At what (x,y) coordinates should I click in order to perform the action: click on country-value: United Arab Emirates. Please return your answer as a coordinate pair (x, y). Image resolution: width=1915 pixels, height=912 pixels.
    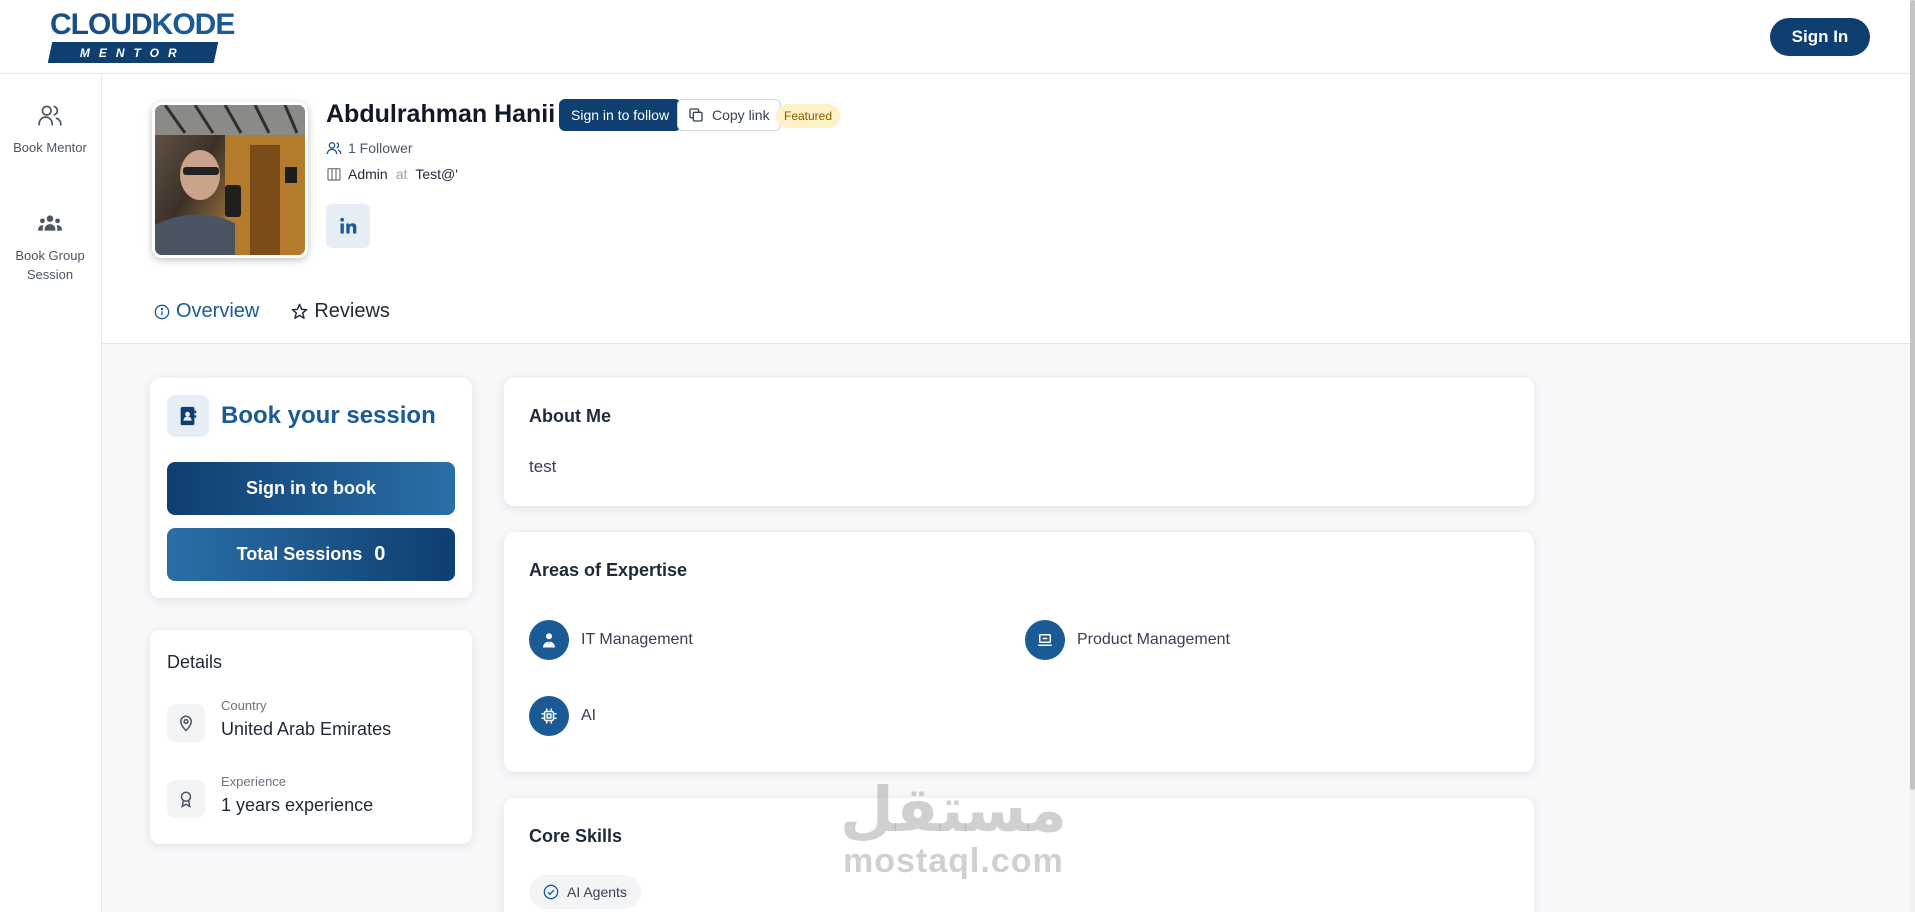
    Looking at the image, I should click on (306, 729).